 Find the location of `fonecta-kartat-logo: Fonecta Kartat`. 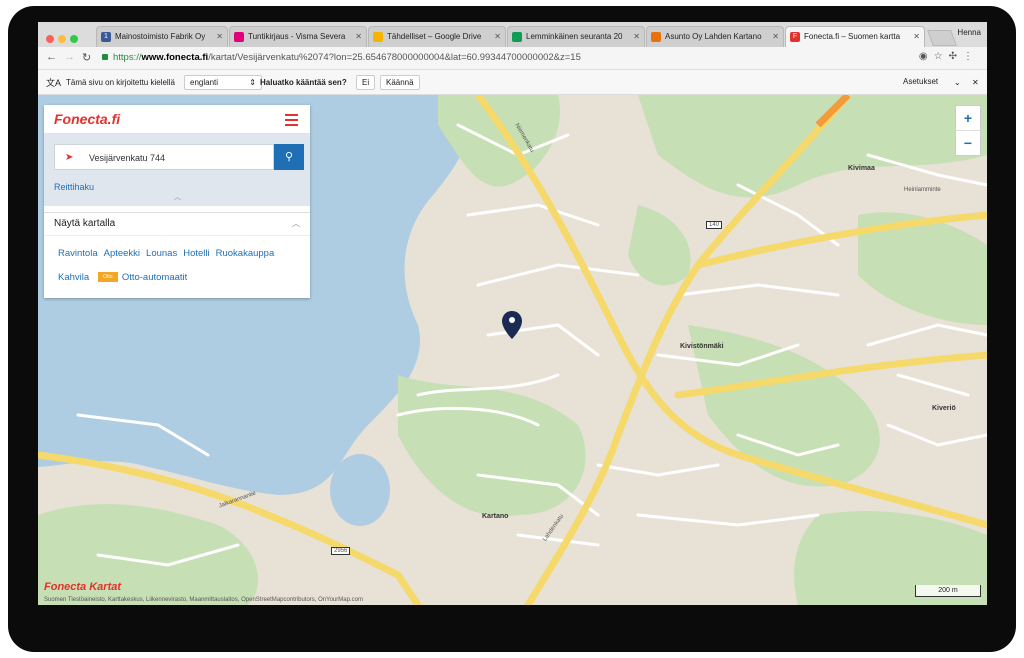

fonecta-kartat-logo: Fonecta Kartat is located at coordinates (83, 587).